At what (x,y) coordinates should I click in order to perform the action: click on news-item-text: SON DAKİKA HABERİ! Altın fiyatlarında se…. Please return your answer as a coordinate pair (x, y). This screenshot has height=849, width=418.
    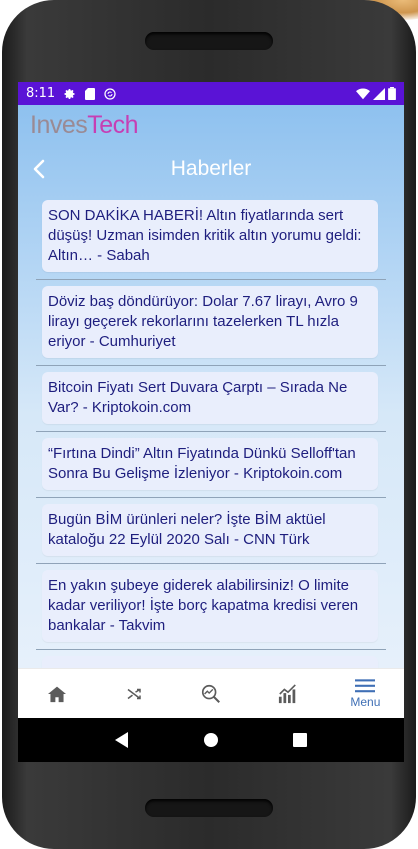
    Looking at the image, I should click on (205, 235).